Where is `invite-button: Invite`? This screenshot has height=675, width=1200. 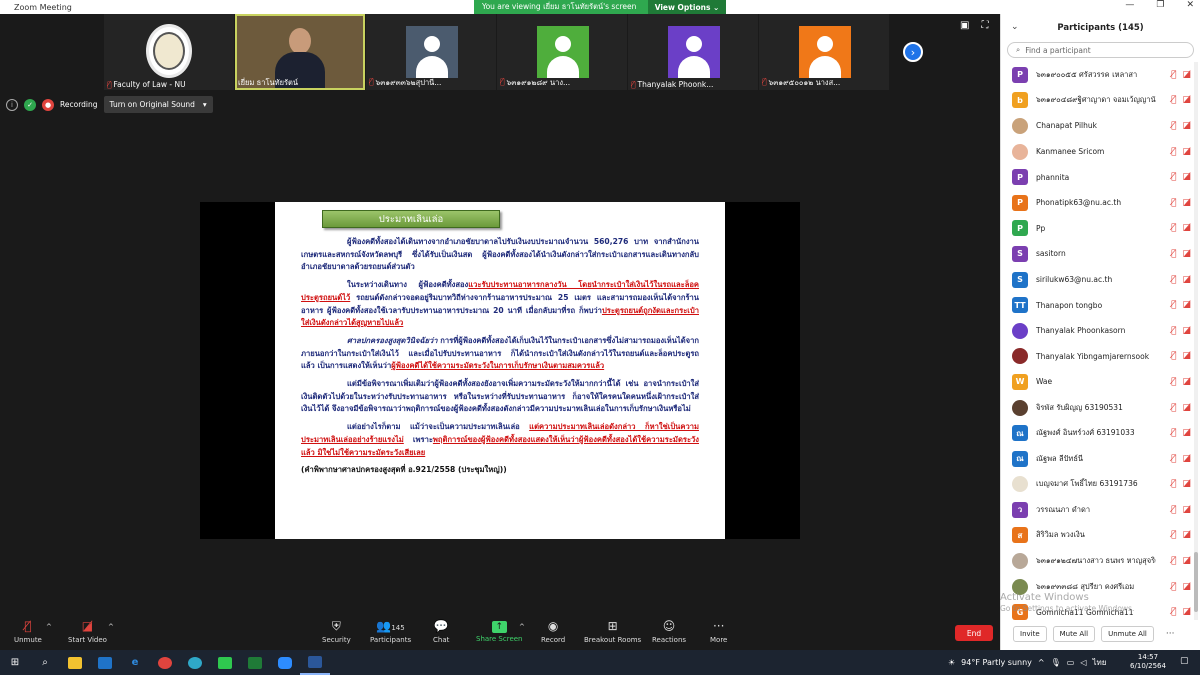
invite-button: Invite is located at coordinates (1030, 634).